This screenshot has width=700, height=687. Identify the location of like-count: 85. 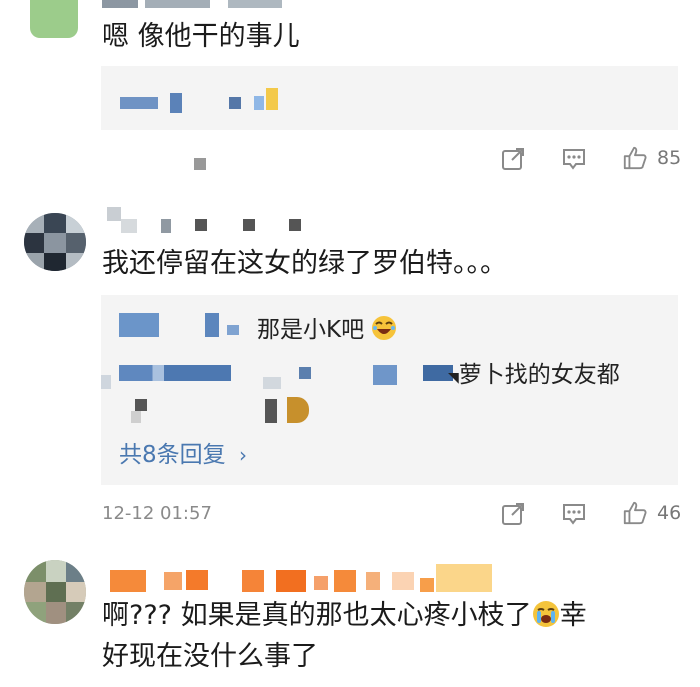
(669, 158).